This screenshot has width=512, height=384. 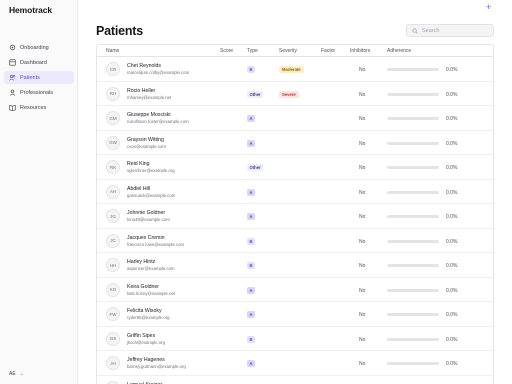 What do you see at coordinates (295, 192) in the screenshot?
I see `table-row: AH Abdiel Hill gansuack@example.com A No 0.0%` at bounding box center [295, 192].